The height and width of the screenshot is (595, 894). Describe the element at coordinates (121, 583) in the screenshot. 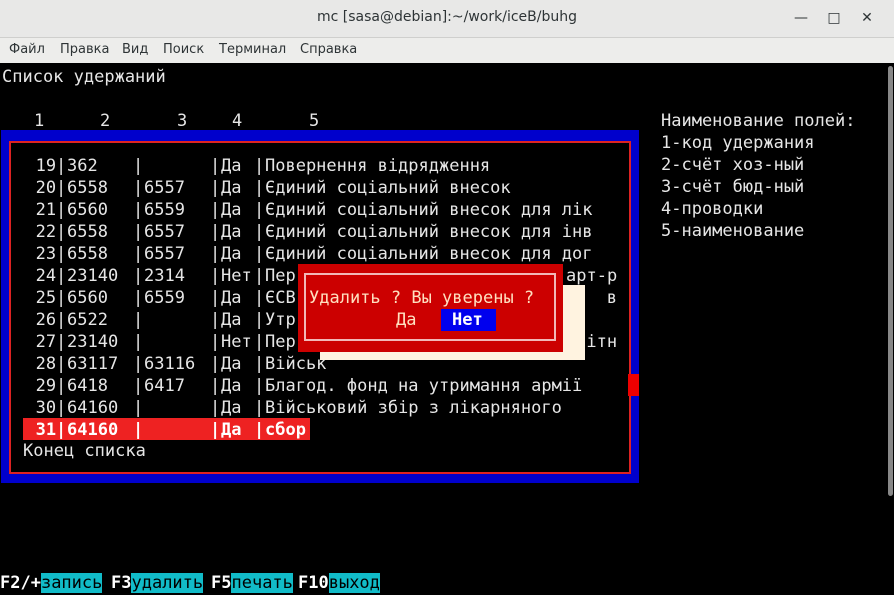

I see `fkey-f3-key: F3` at that location.